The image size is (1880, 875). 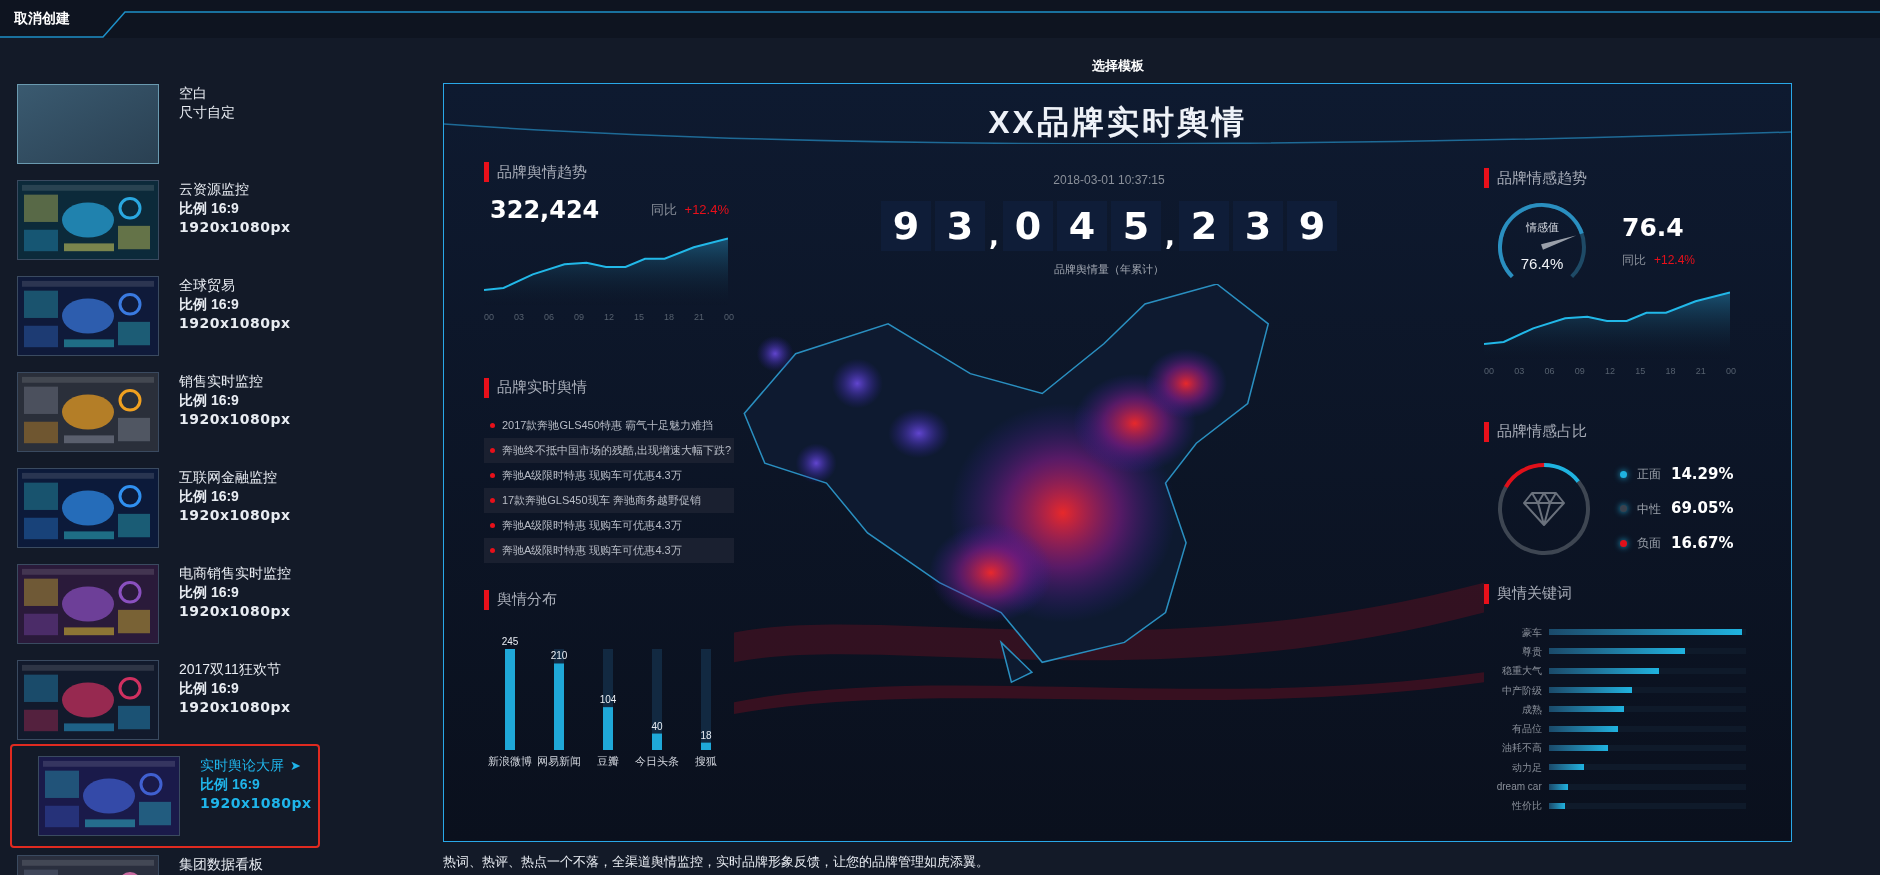 I want to click on template-item: 空白 尺寸自定, so click(x=165, y=124).